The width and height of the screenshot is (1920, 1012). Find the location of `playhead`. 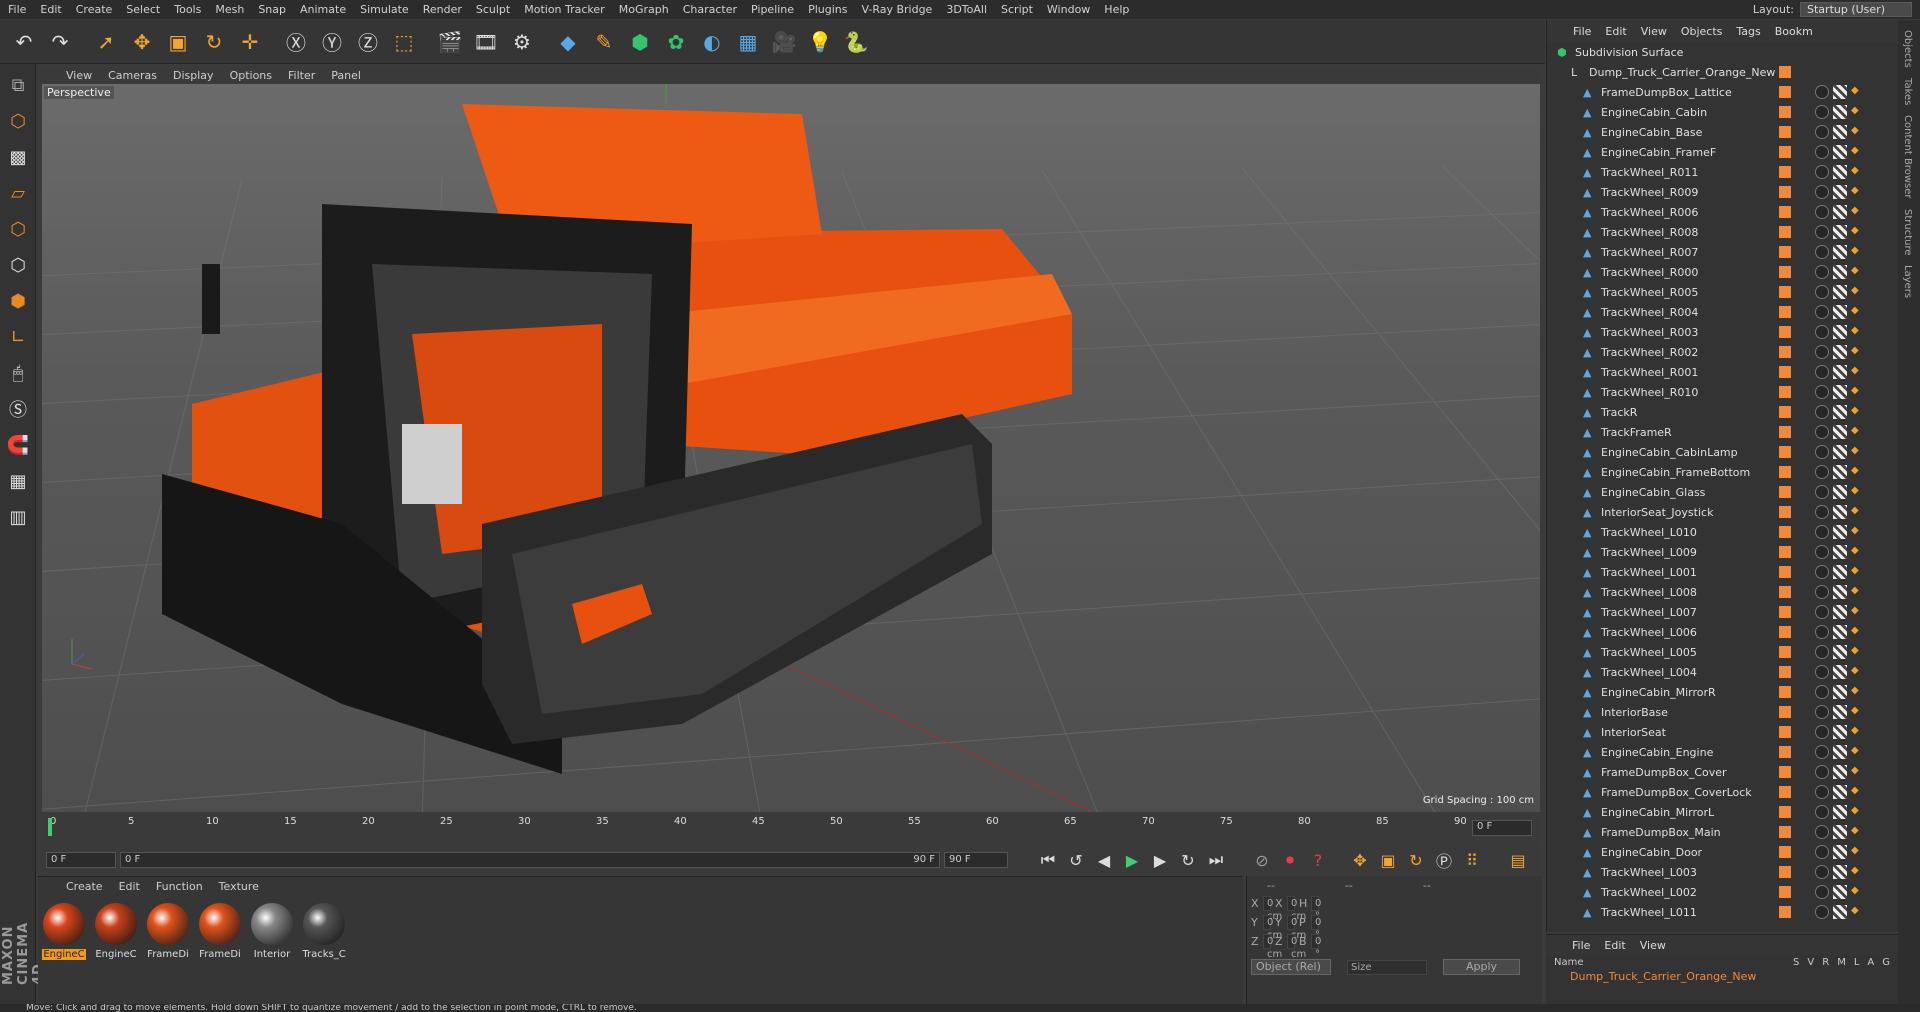

playhead is located at coordinates (50, 827).